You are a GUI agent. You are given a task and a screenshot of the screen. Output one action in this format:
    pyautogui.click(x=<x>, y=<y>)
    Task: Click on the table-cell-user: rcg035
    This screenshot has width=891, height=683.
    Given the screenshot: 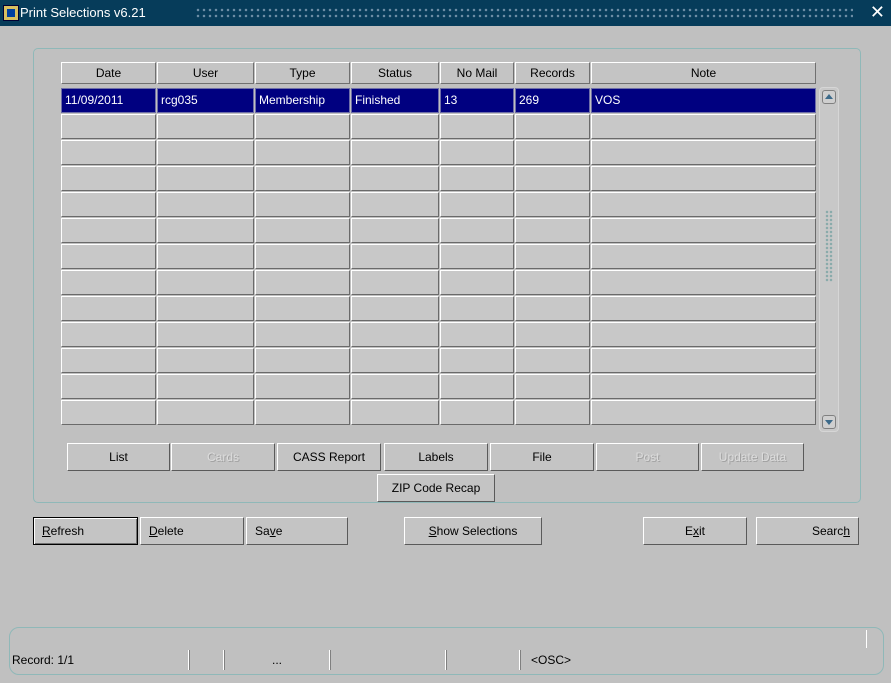 What is the action you would take?
    pyautogui.click(x=205, y=100)
    